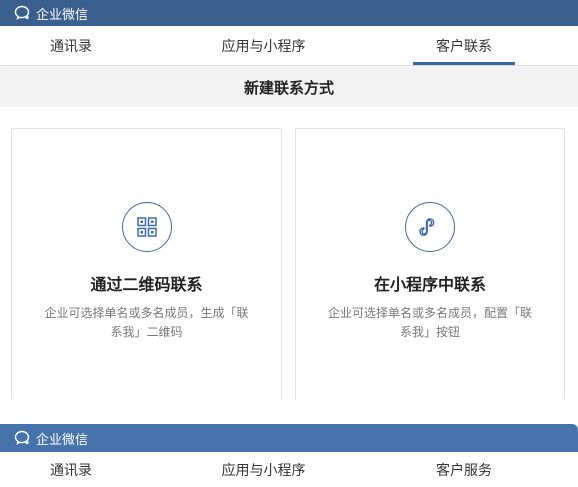  What do you see at coordinates (146, 284) in the screenshot?
I see `qrcode-card-title: 通过二维码联系` at bounding box center [146, 284].